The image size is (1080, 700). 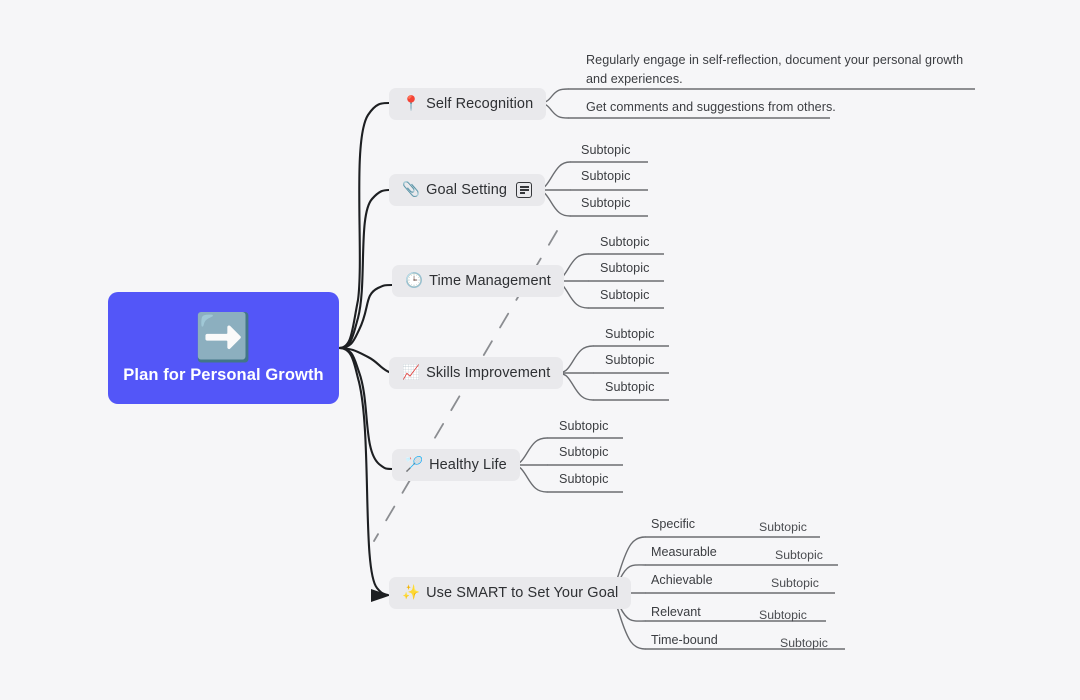 What do you see at coordinates (729, 525) in the screenshot?
I see `smart-row: Specific Subtopic` at bounding box center [729, 525].